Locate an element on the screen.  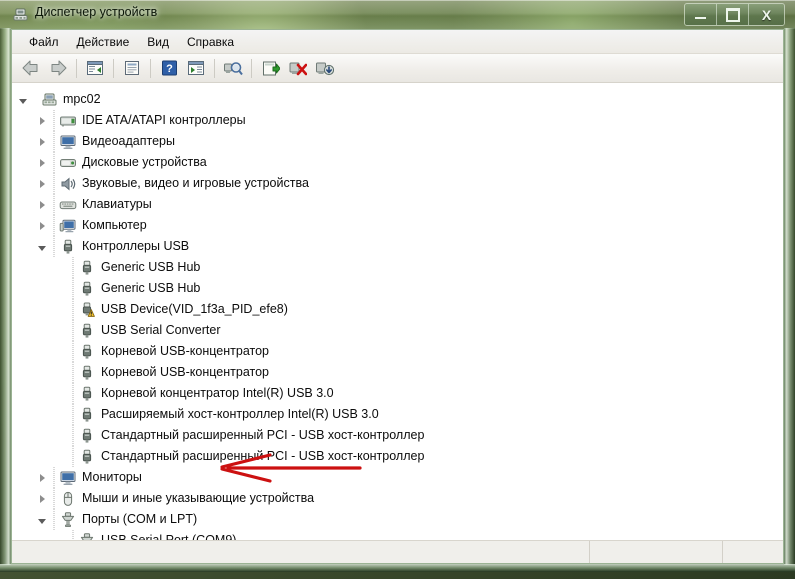
tree-node: Звуковые, видео и игровые устройства is located at coordinates (397, 183).